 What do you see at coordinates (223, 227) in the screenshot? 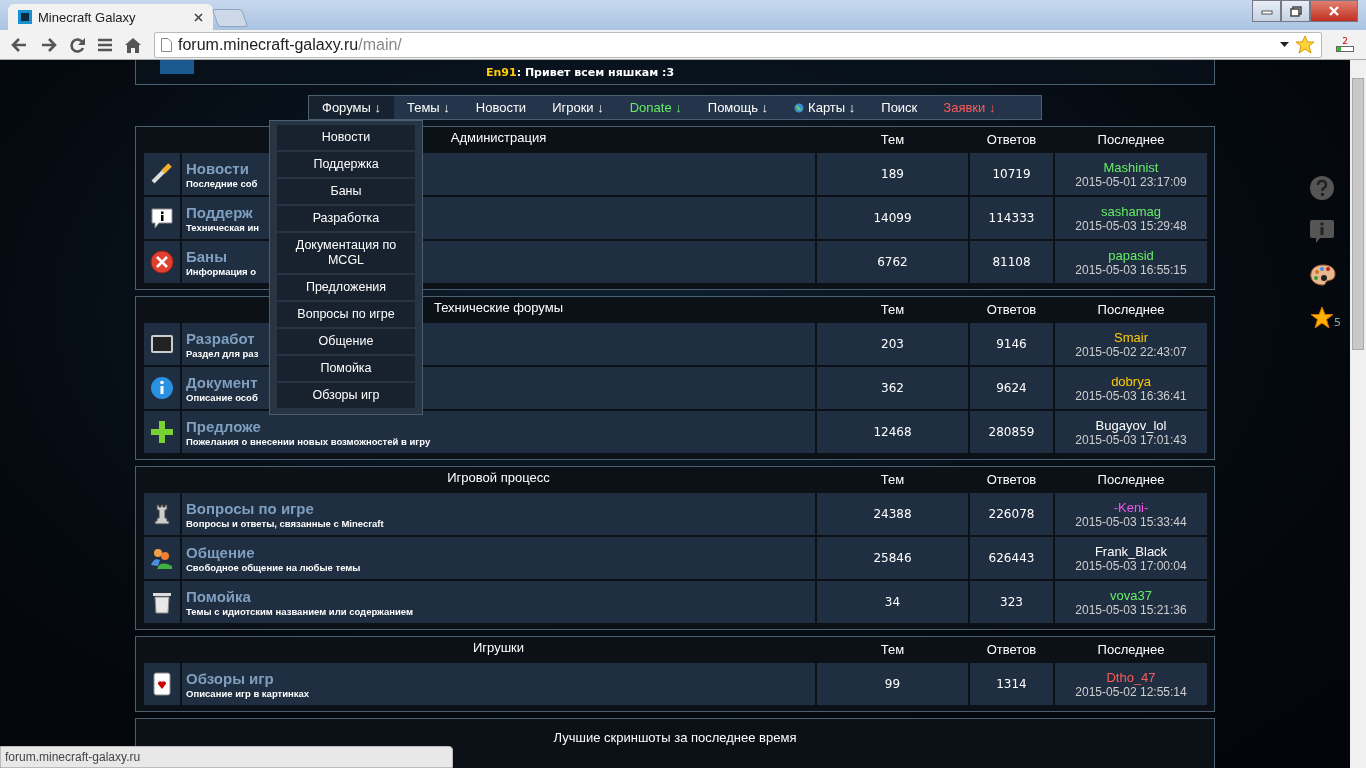
I see `forum-description: Техническая ин` at bounding box center [223, 227].